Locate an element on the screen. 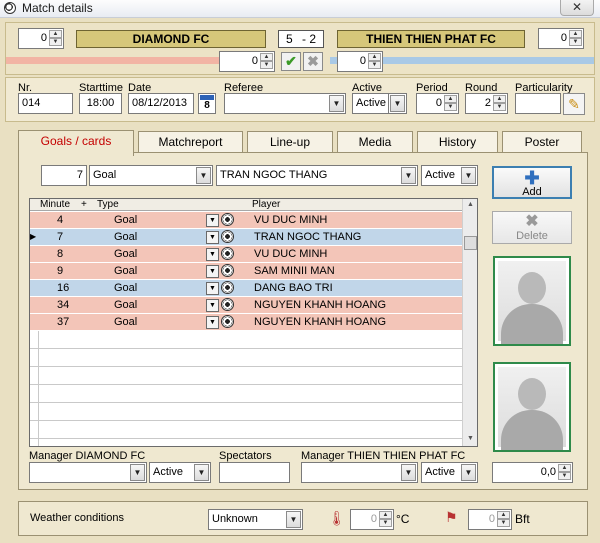 The image size is (600, 543). table-row: 8 Goal ▼ VU DUC MINH is located at coordinates (246, 254).